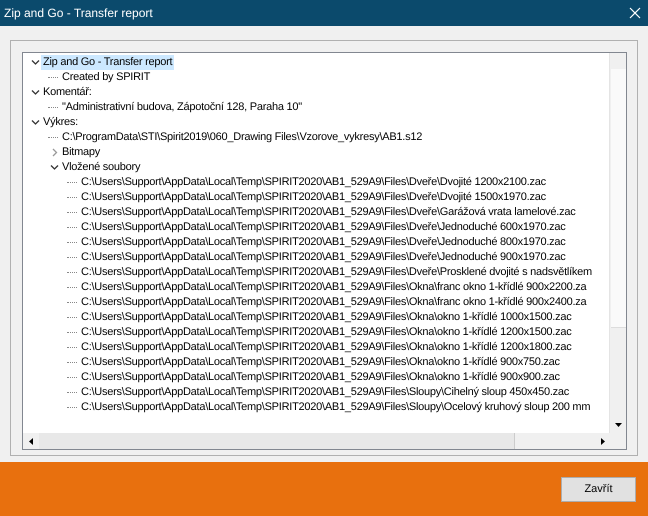  Describe the element at coordinates (323, 257) in the screenshot. I see `tree-item: C:\Users\Support\AppData\Local\Temp\SPIRIT2020\AB1_529A9\Files\Dveře\Jednoduché 900x1970.zac` at that location.